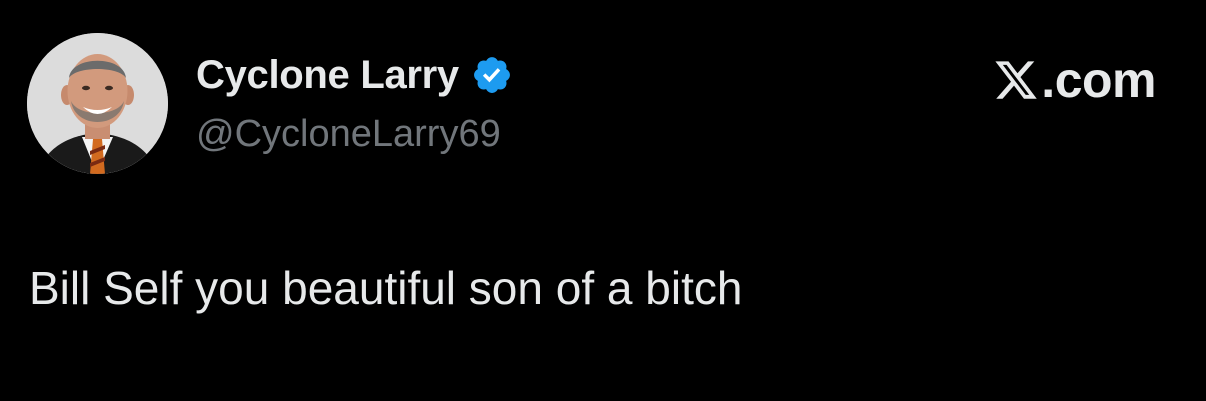 The height and width of the screenshot is (401, 1206). Describe the element at coordinates (1016, 80) in the screenshot. I see `x-logo-icon` at that location.